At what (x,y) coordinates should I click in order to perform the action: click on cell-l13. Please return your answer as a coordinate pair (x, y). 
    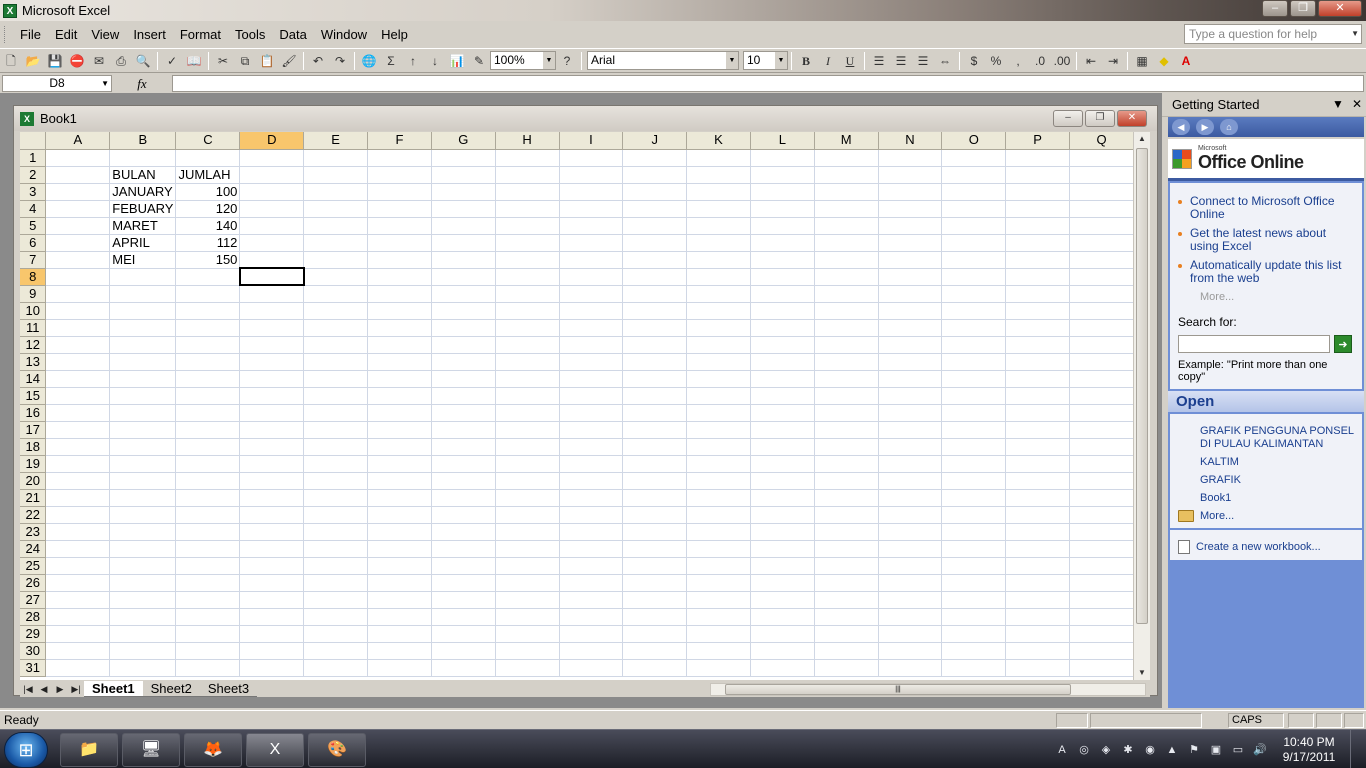
    Looking at the image, I should click on (782, 362).